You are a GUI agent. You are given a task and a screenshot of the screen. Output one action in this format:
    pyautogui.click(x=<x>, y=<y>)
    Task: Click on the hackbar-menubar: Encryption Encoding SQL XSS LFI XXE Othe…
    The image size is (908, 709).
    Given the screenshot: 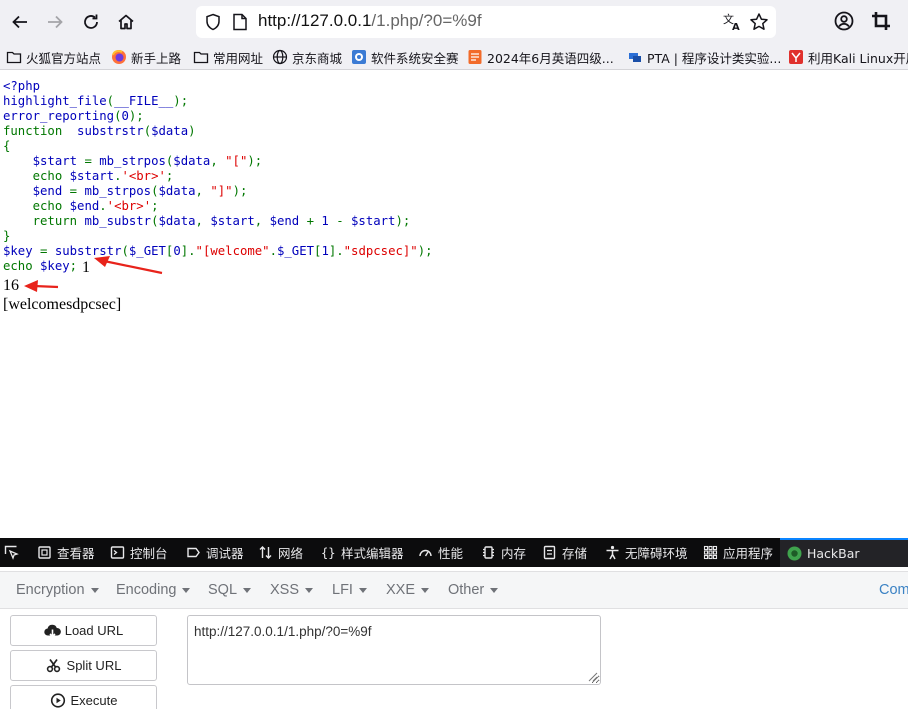 What is the action you would take?
    pyautogui.click(x=454, y=590)
    